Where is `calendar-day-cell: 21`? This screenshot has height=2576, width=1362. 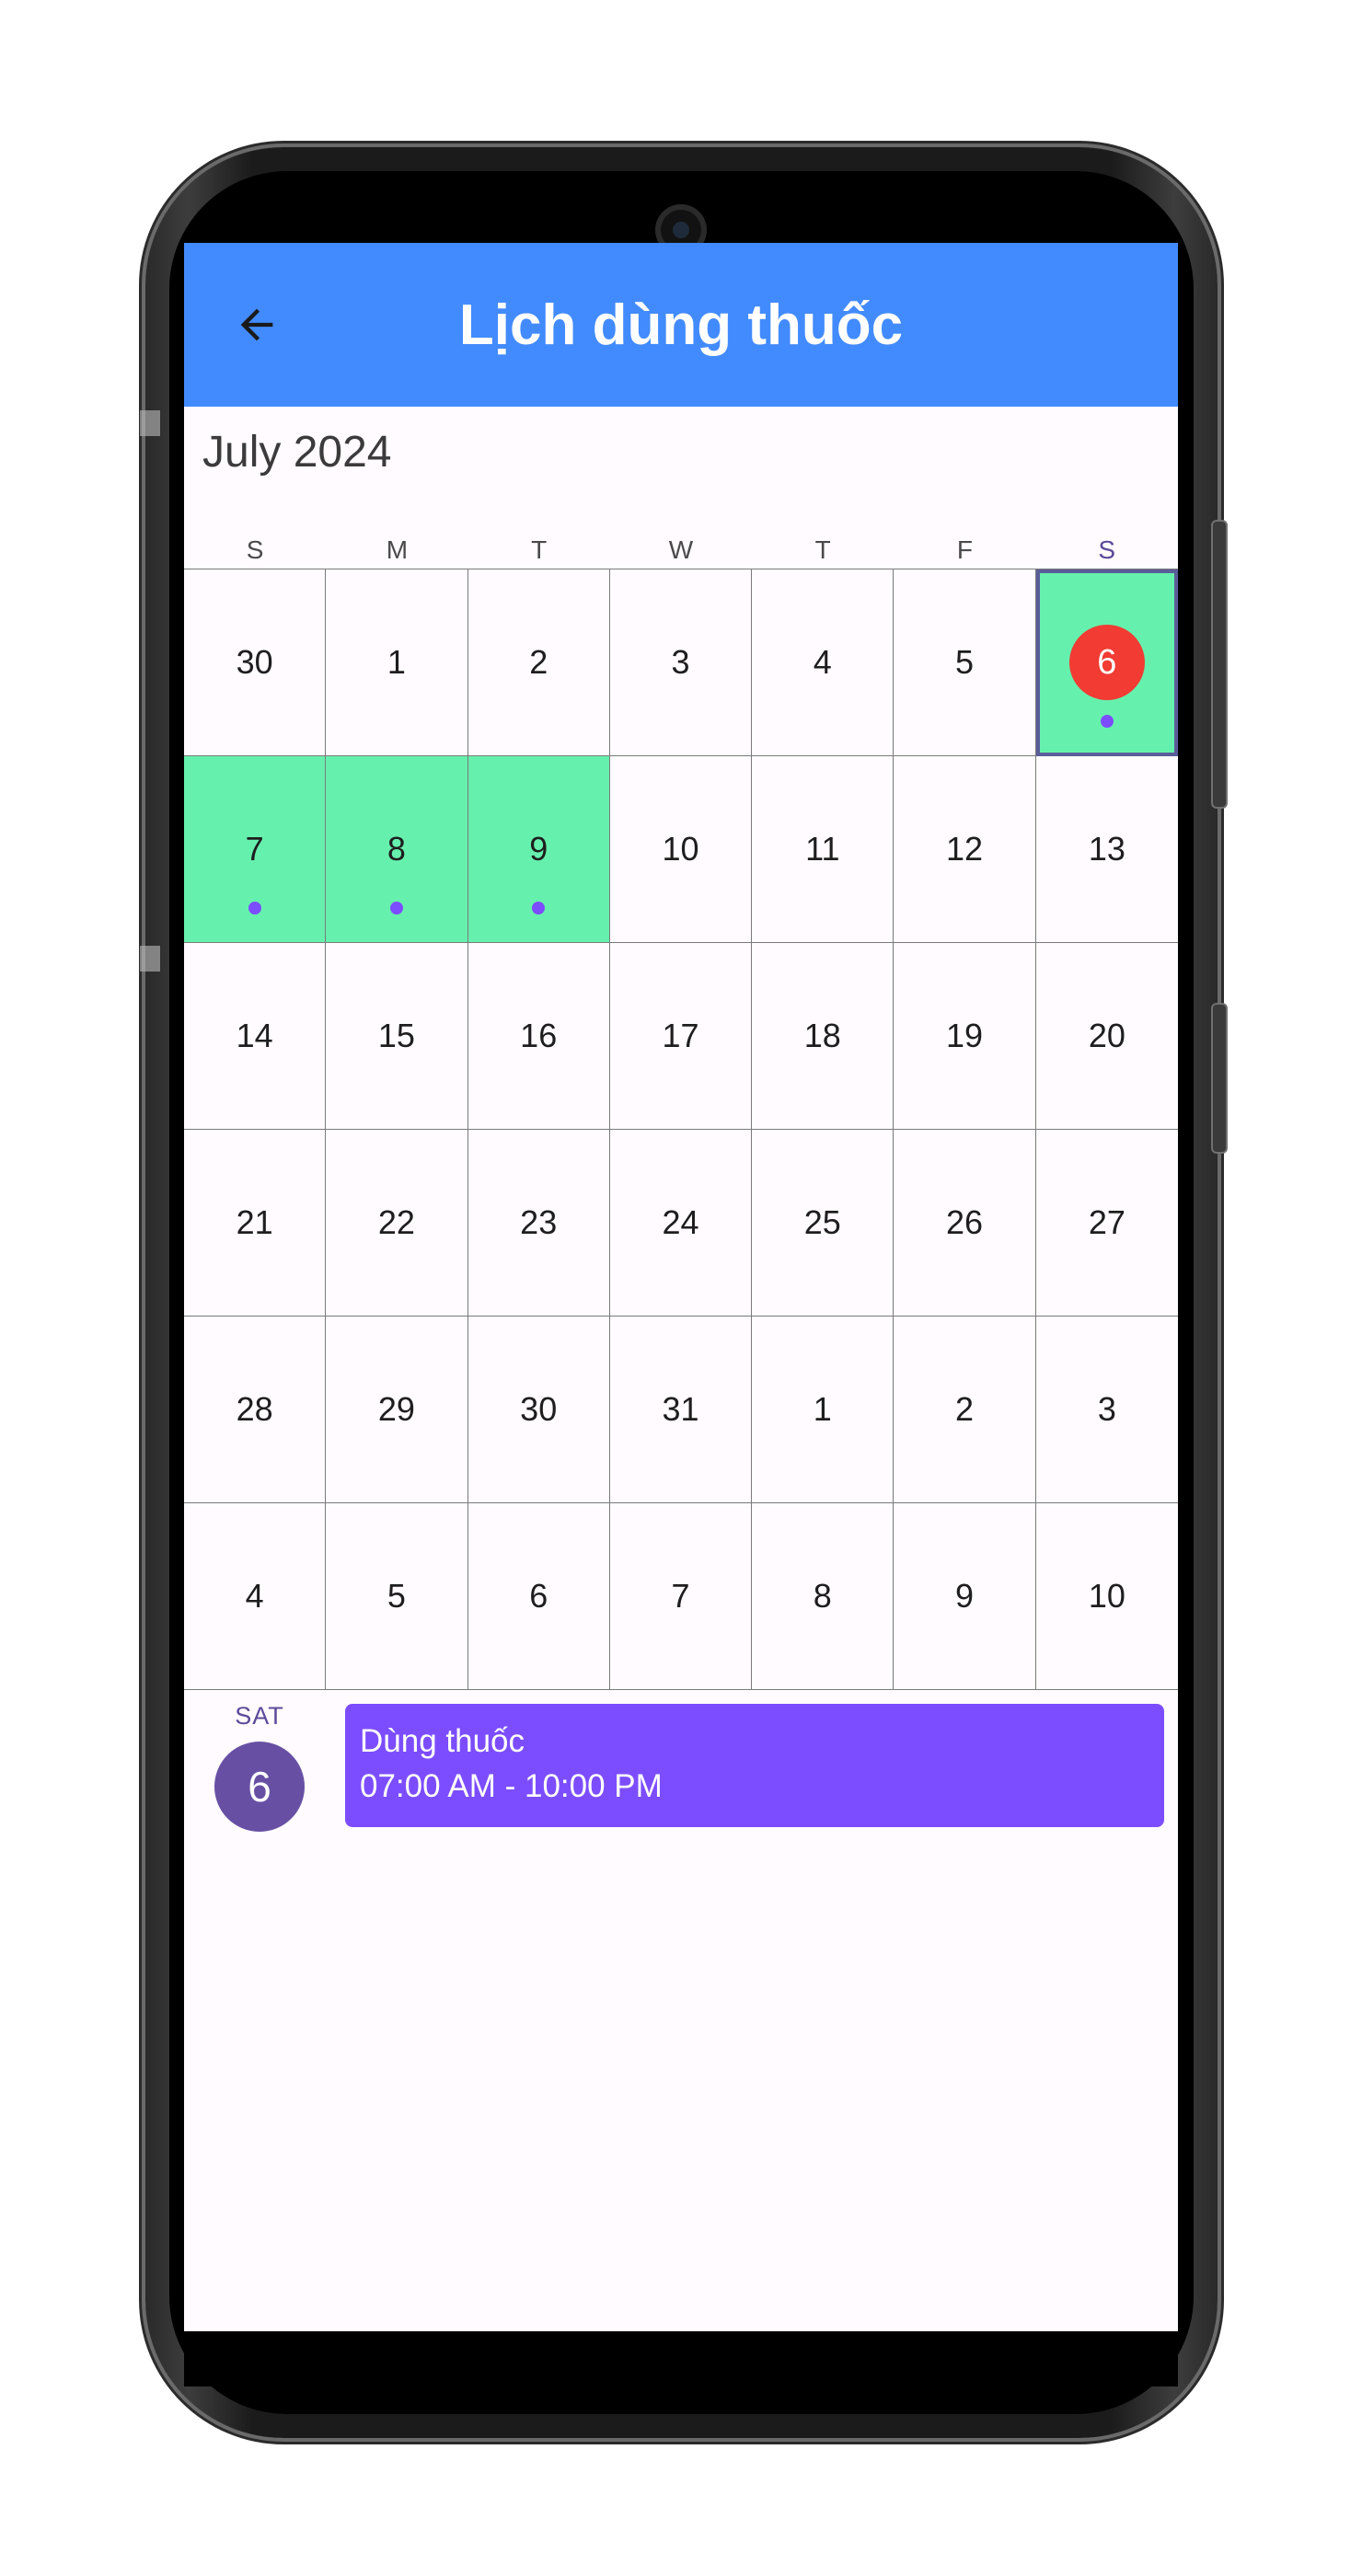
calendar-day-cell: 21 is located at coordinates (255, 1223).